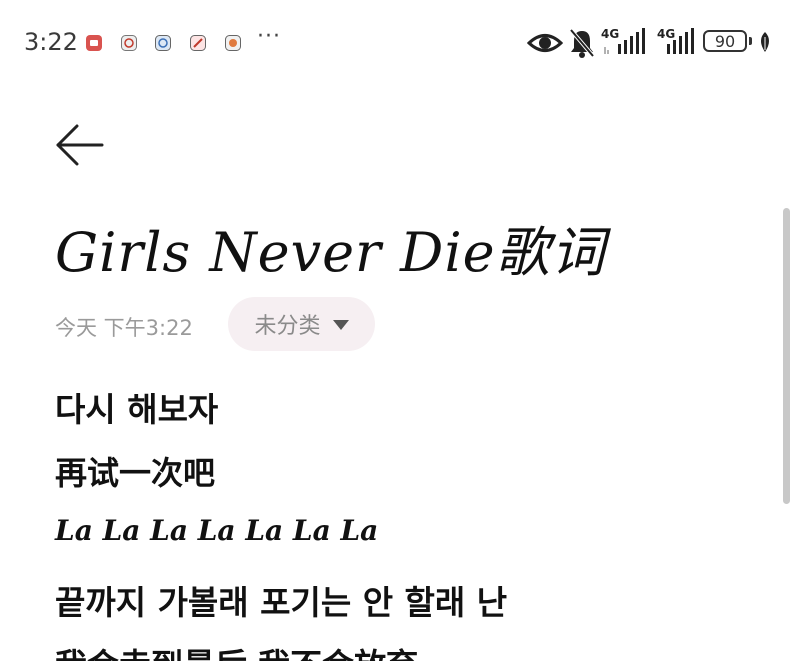 Image resolution: width=800 pixels, height=661 pixels. I want to click on eye-icon, so click(545, 43).